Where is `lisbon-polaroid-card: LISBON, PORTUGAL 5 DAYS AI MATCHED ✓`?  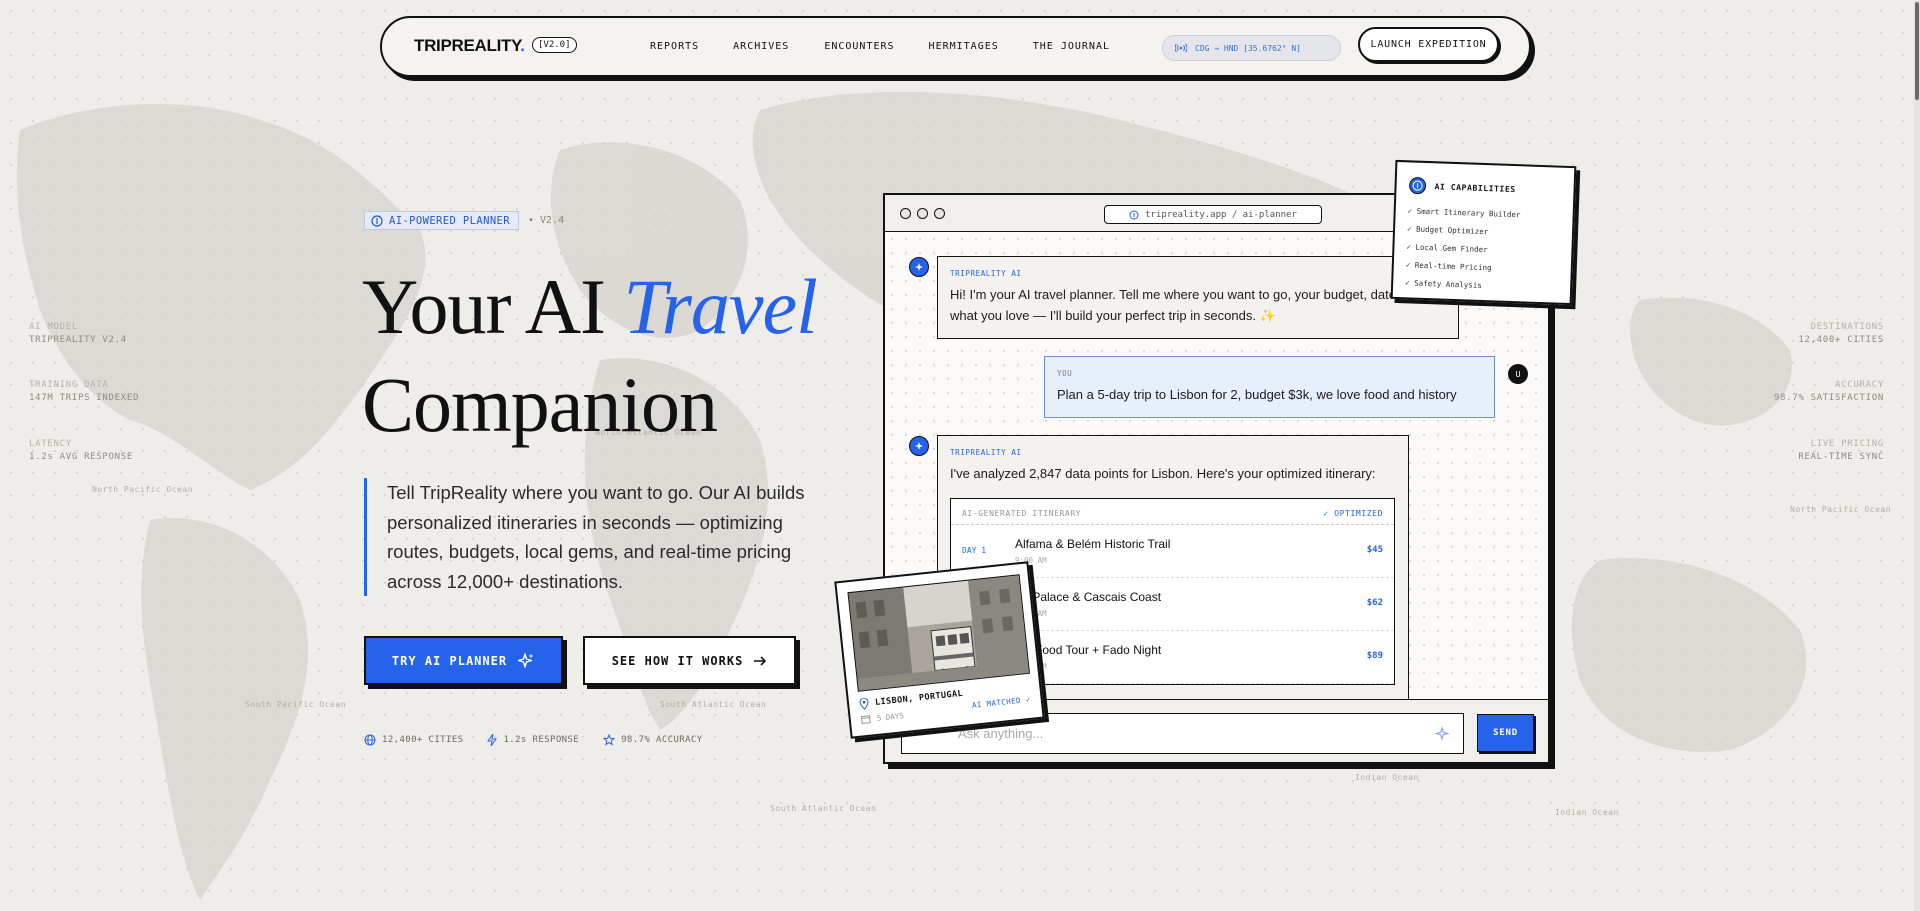 lisbon-polaroid-card: LISBON, PORTUGAL 5 DAYS AI MATCHED ✓ is located at coordinates (939, 650).